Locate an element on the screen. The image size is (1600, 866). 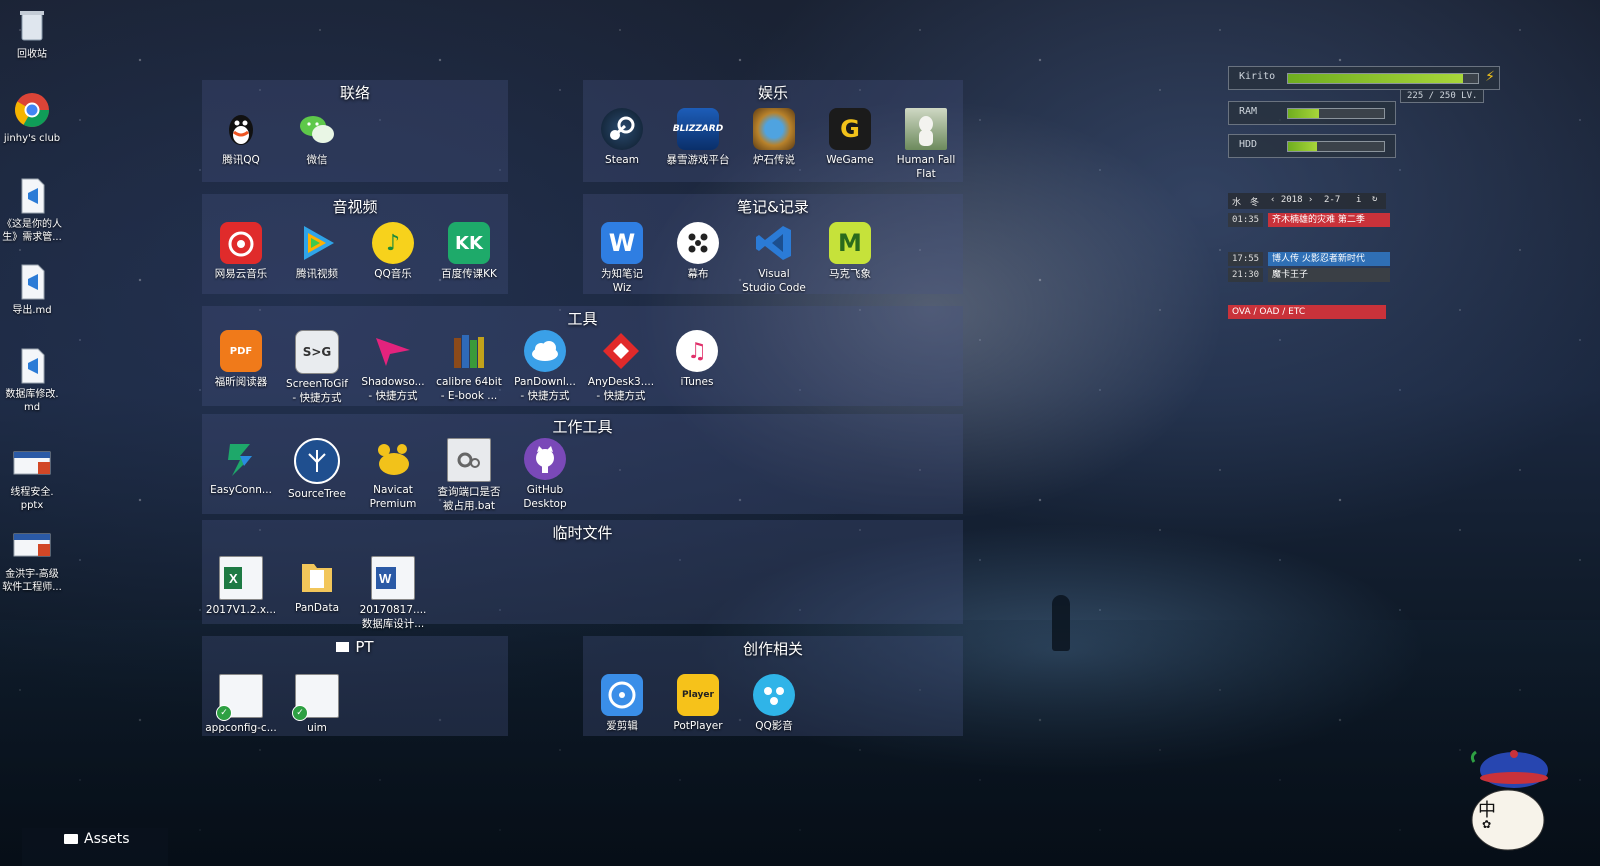
screentogif-icon: S>G is located at coordinates (317, 352).